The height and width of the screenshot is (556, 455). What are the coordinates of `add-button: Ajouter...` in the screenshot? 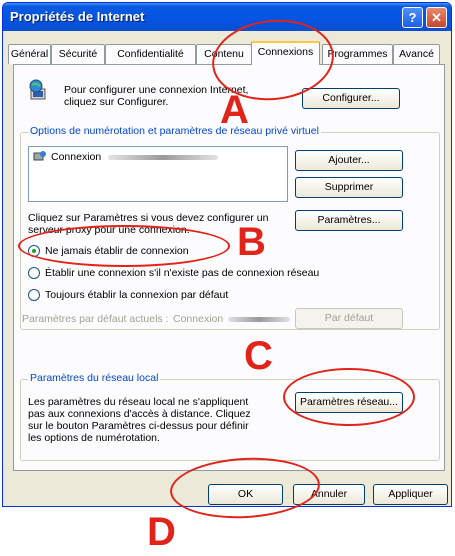 It's located at (349, 160).